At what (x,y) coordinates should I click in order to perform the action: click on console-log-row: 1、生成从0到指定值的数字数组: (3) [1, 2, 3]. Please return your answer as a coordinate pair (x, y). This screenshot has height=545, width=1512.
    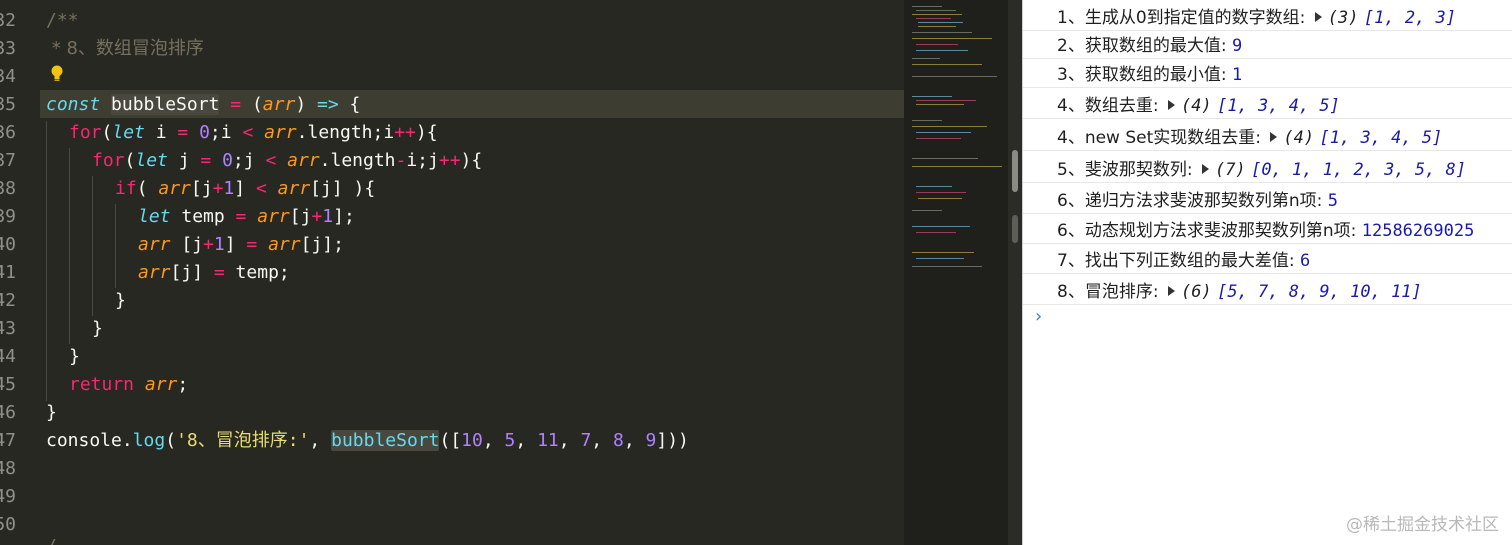
    Looking at the image, I should click on (1267, 15).